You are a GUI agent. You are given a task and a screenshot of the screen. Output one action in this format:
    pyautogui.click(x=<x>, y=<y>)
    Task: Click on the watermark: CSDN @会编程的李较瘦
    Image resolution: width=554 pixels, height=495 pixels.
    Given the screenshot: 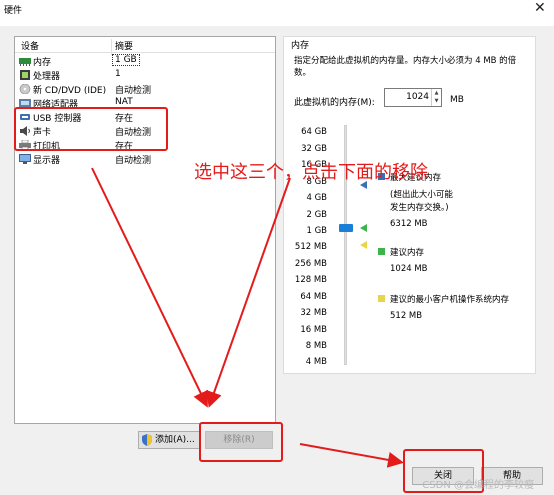 What is the action you would take?
    pyautogui.click(x=478, y=485)
    